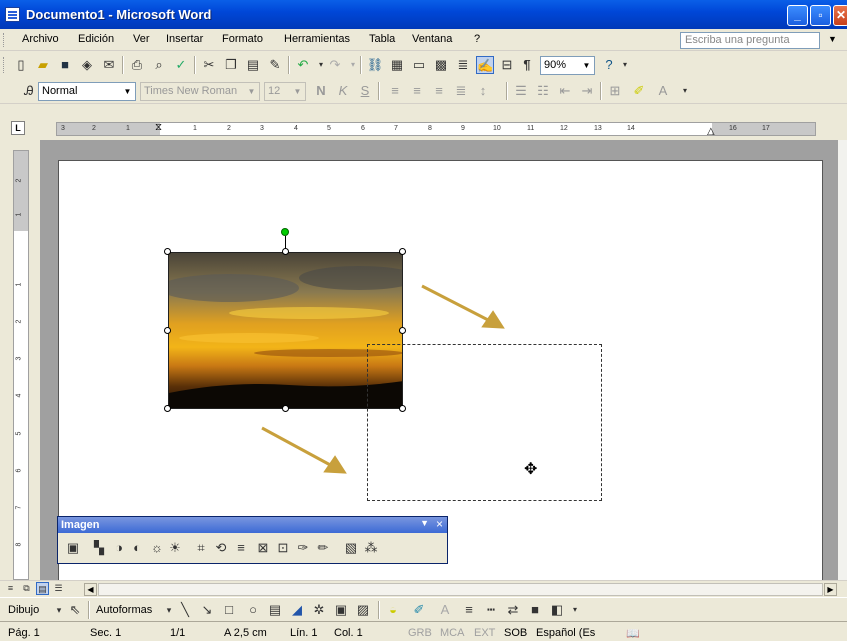 The width and height of the screenshot is (847, 641). What do you see at coordinates (557, 610) in the screenshot?
I see `3d-style-icon: ◧` at bounding box center [557, 610].